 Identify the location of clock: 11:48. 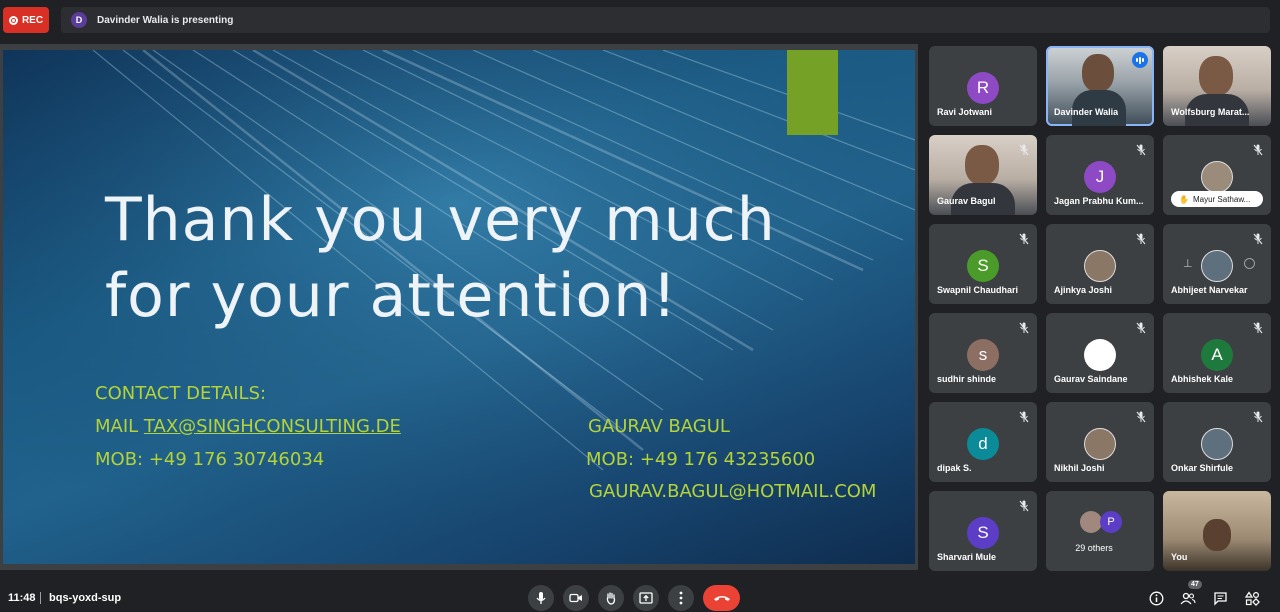
(22, 598).